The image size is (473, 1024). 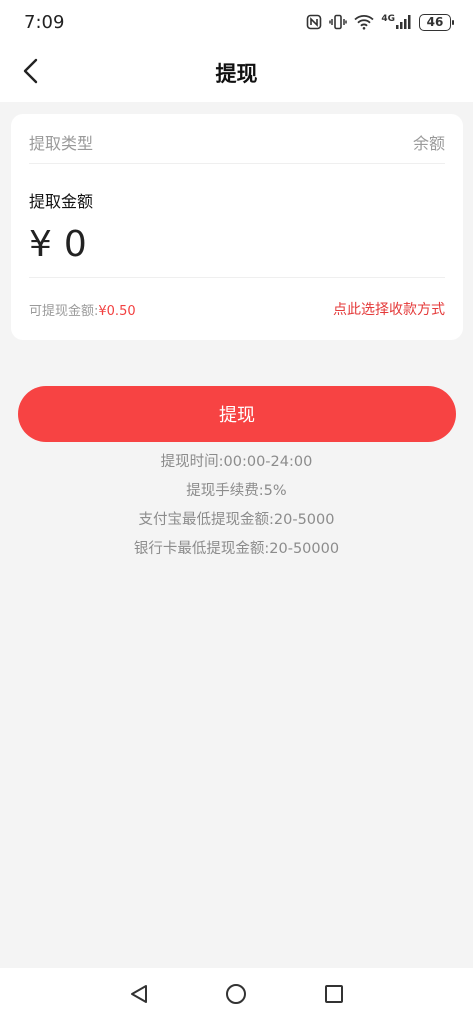 I want to click on square-recents-icon, so click(x=334, y=996).